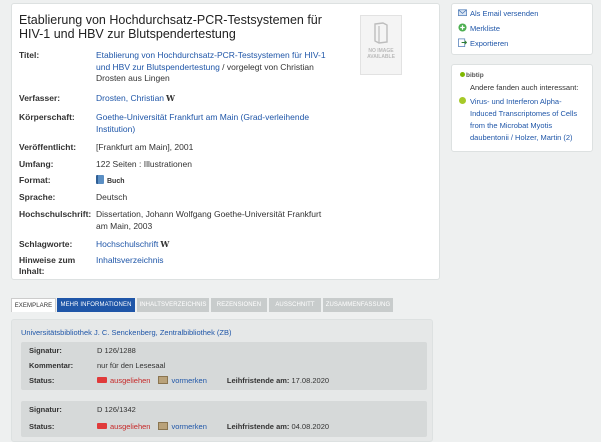  I want to click on bibtip-dot-icon, so click(462, 74).